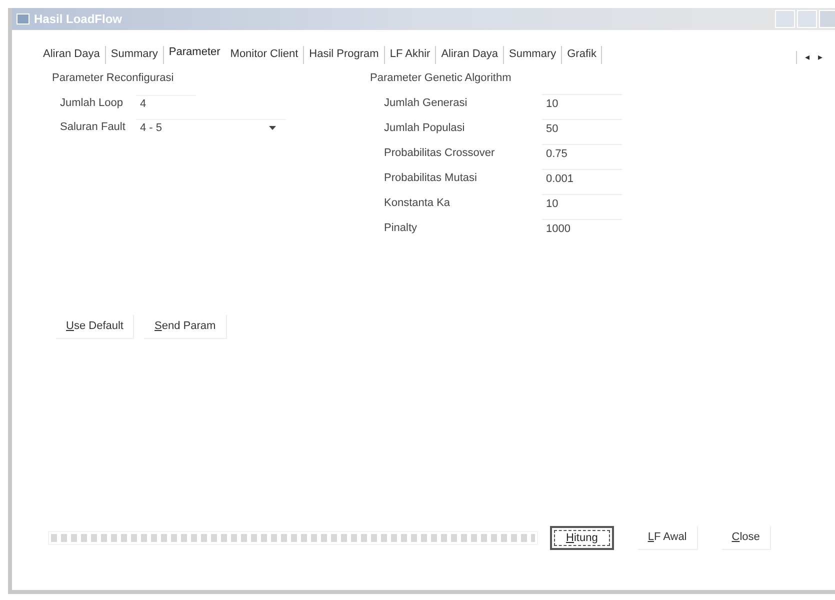 The height and width of the screenshot is (600, 835). What do you see at coordinates (344, 55) in the screenshot?
I see `tab: Hasil Program` at bounding box center [344, 55].